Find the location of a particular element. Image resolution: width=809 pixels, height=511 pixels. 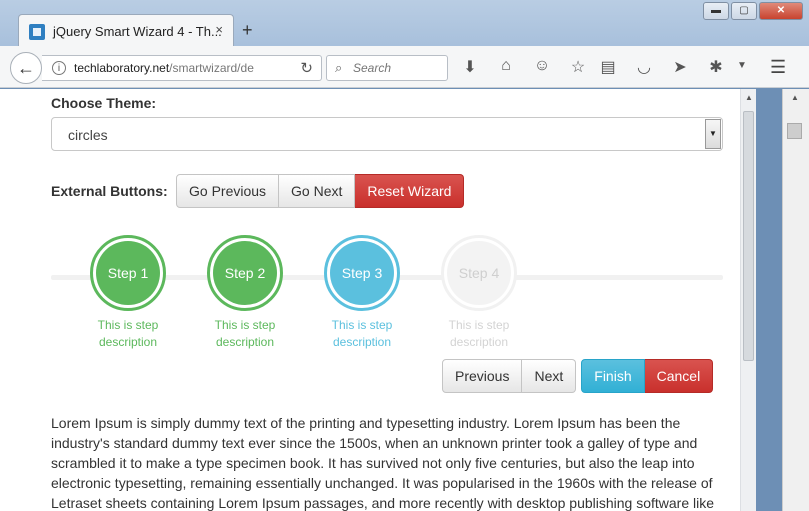

send-icon: ➤ is located at coordinates (680, 67).